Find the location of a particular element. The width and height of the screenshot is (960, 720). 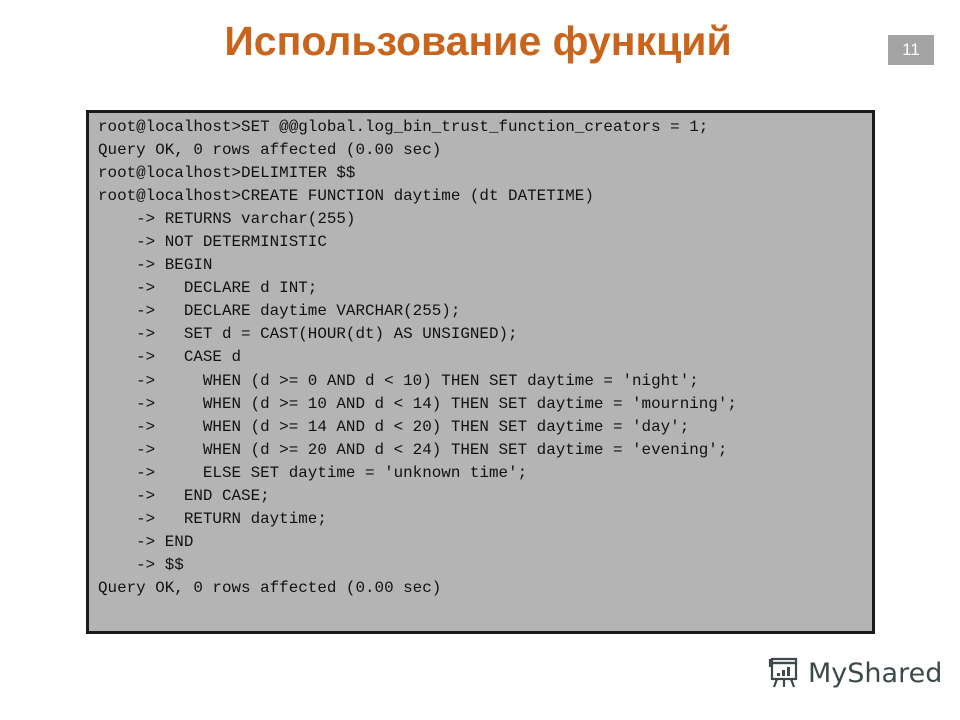

console-line: -> RETURN daytime; is located at coordinates (212, 518).